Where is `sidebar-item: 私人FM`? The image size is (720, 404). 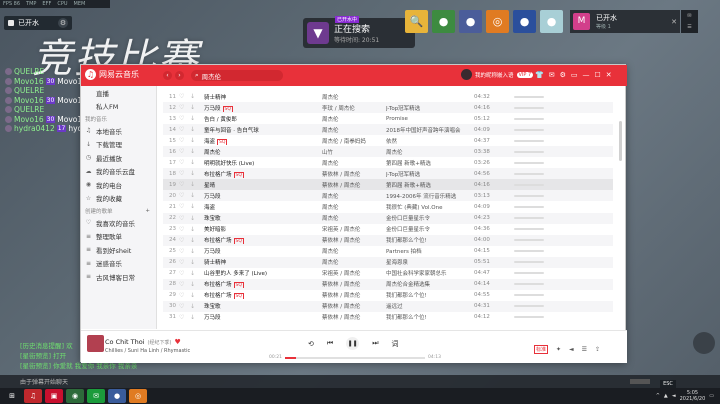
sidebar-item: 私人FM is located at coordinates (118, 107).